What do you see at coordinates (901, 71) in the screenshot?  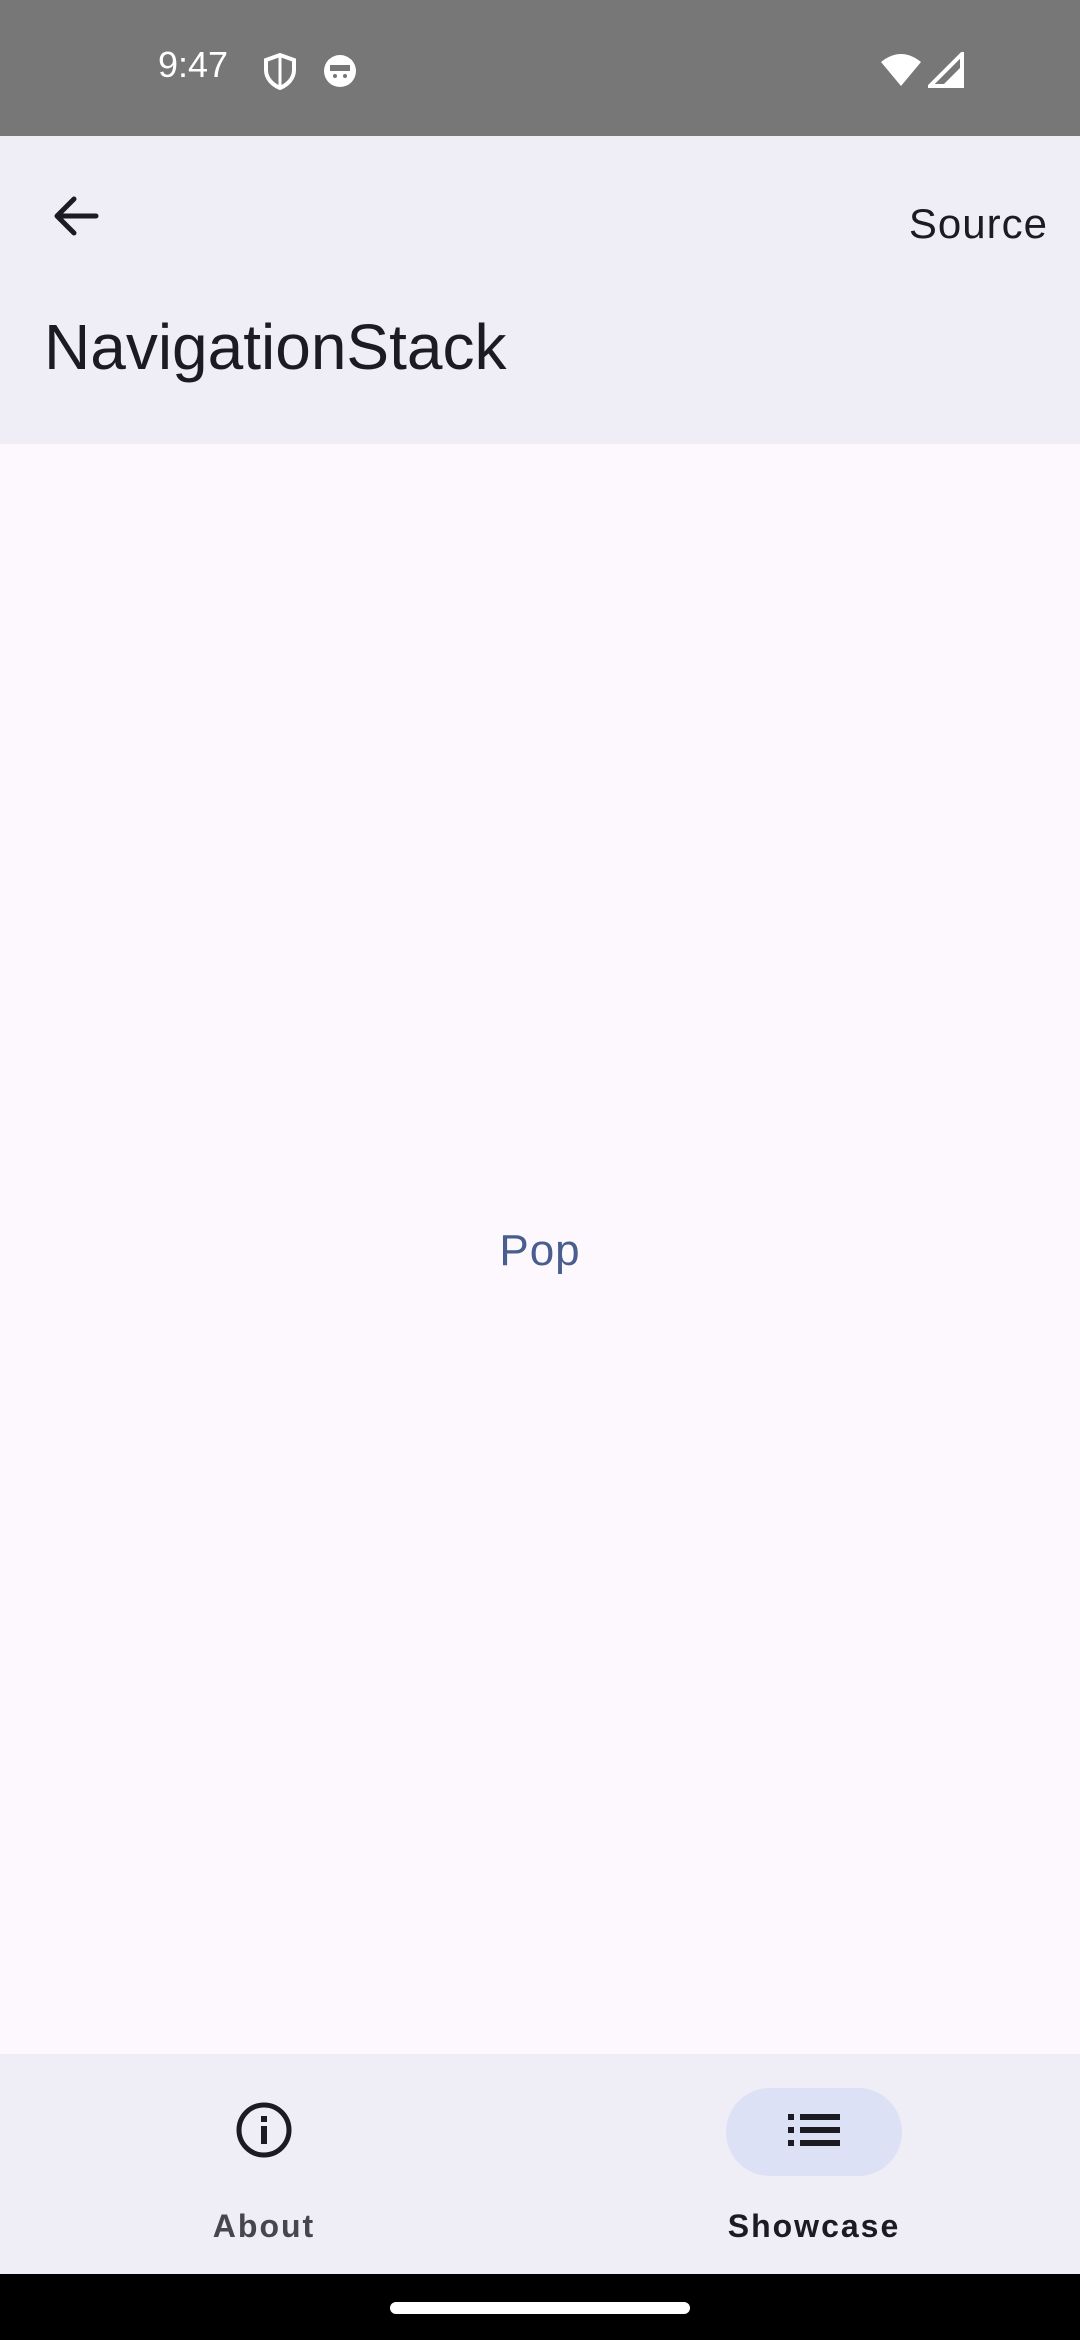 I see `wifi-icon` at bounding box center [901, 71].